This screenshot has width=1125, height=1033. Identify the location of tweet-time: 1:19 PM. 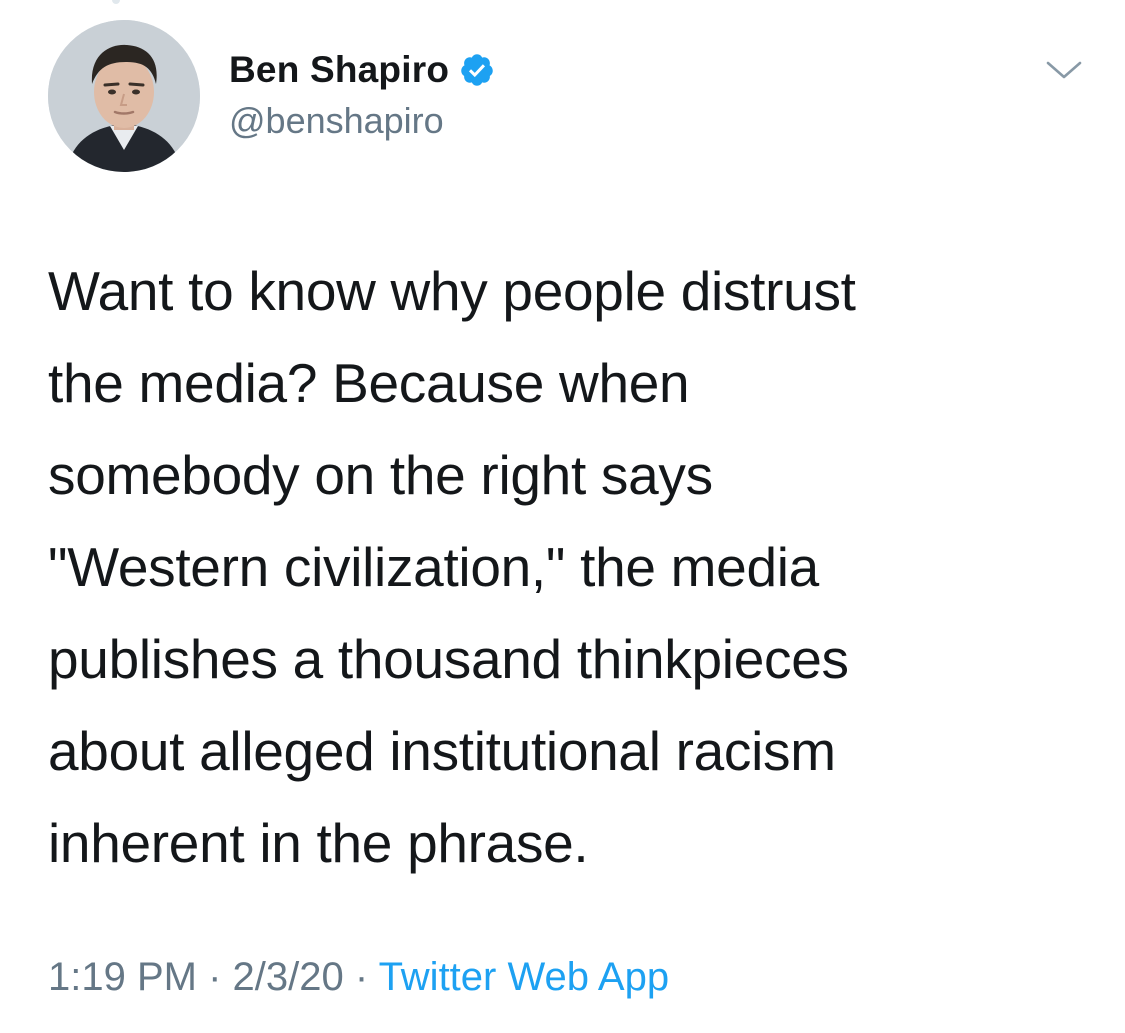
(122, 977).